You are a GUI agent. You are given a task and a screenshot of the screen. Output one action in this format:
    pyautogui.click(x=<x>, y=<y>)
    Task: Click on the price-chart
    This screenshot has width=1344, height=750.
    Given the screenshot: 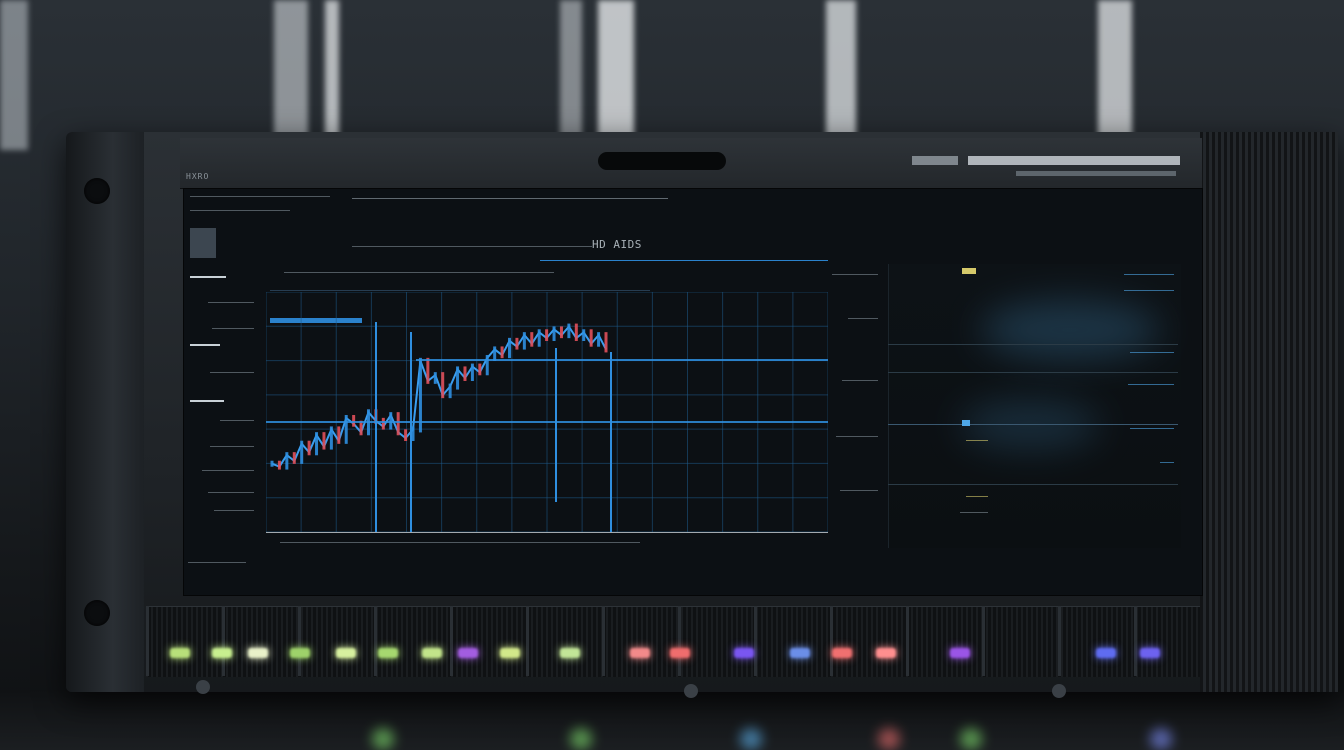 What is the action you would take?
    pyautogui.click(x=547, y=412)
    